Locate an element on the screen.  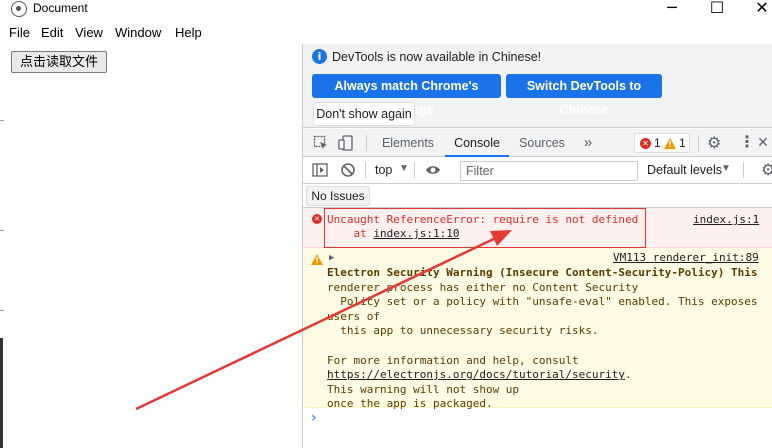
menu-file: File is located at coordinates (19, 32).